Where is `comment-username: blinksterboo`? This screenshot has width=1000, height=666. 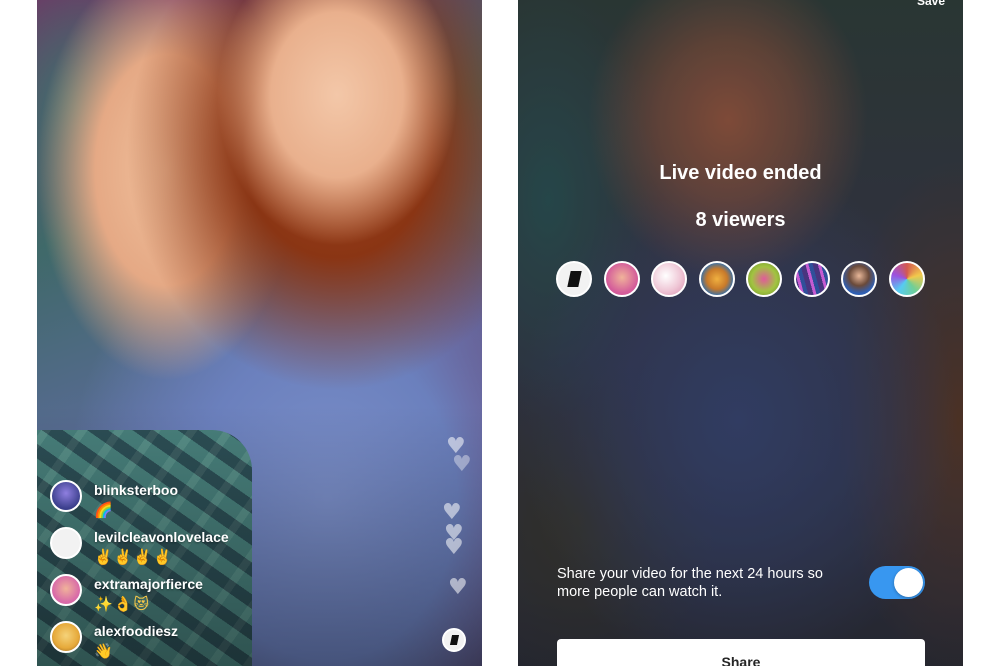
comment-username: blinksterboo is located at coordinates (136, 490).